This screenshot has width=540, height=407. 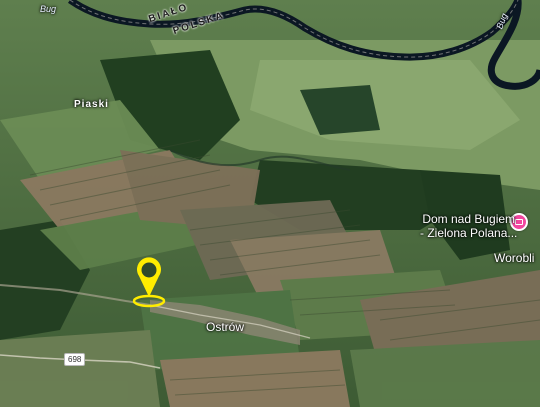 What do you see at coordinates (225, 327) in the screenshot?
I see `place-label-ostrow: Ostrów` at bounding box center [225, 327].